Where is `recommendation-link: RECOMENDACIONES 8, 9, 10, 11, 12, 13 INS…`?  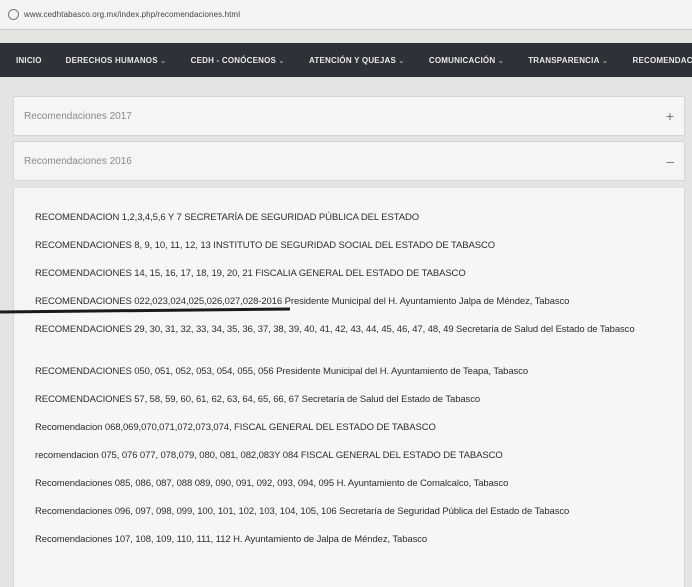
recommendation-link: RECOMENDACIONES 8, 9, 10, 11, 12, 13 INS… is located at coordinates (265, 245).